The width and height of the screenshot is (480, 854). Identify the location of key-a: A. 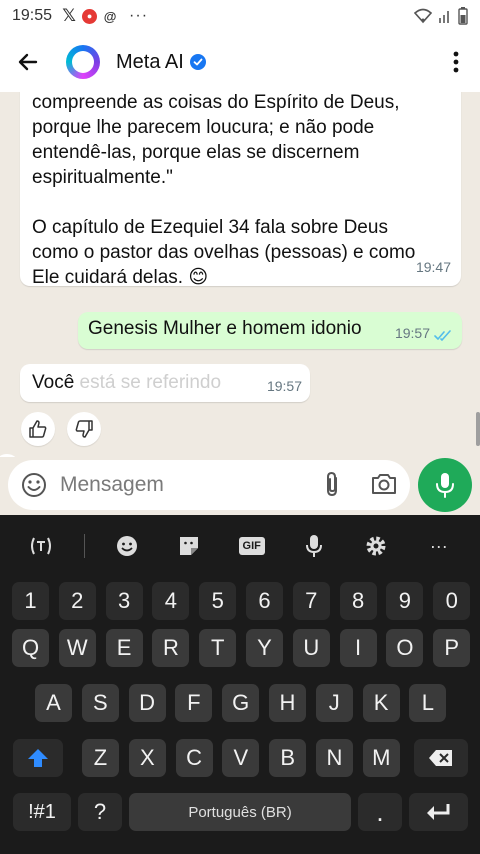
(53, 703).